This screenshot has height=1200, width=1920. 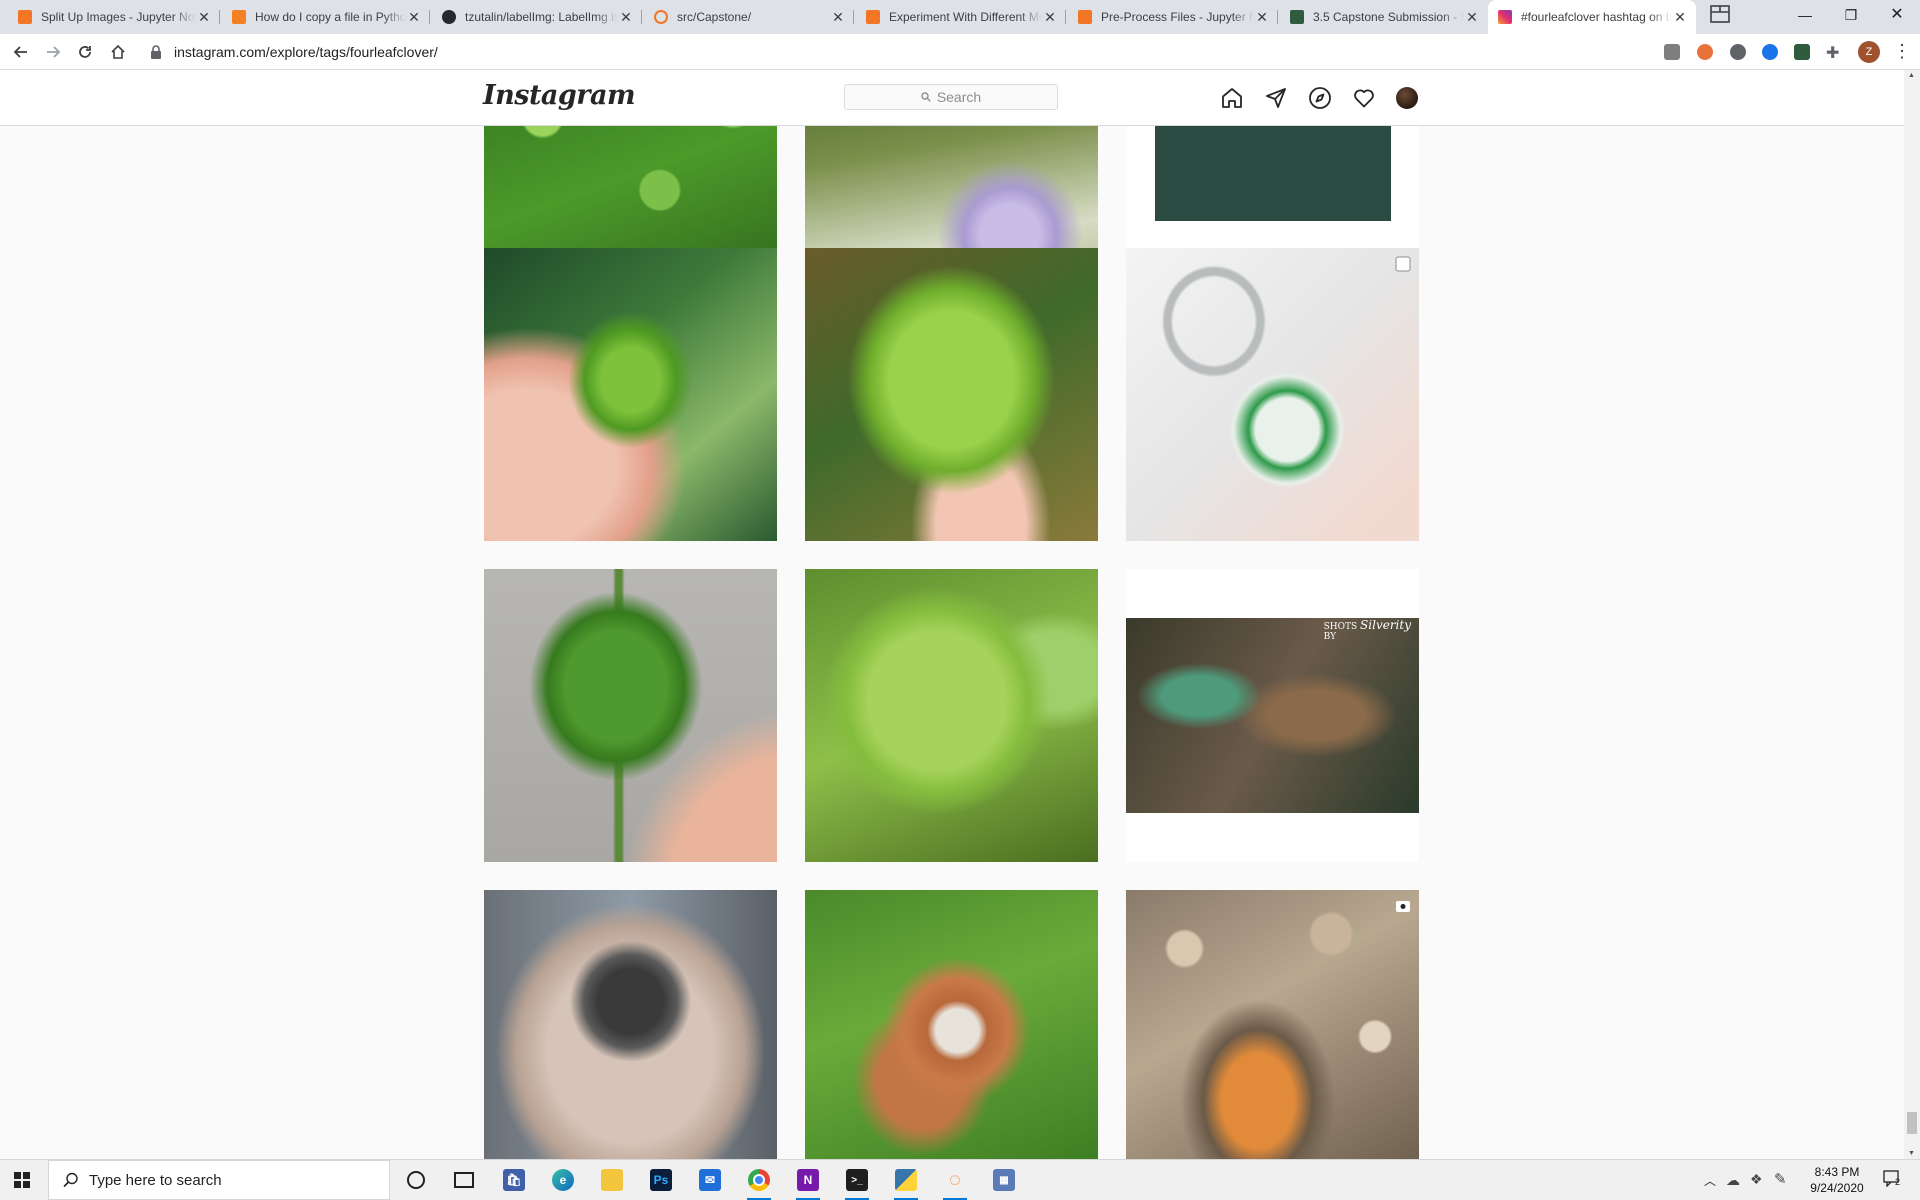 I want to click on show-hidden-icons-chevron-icon: ︿, so click(x=1710, y=1180).